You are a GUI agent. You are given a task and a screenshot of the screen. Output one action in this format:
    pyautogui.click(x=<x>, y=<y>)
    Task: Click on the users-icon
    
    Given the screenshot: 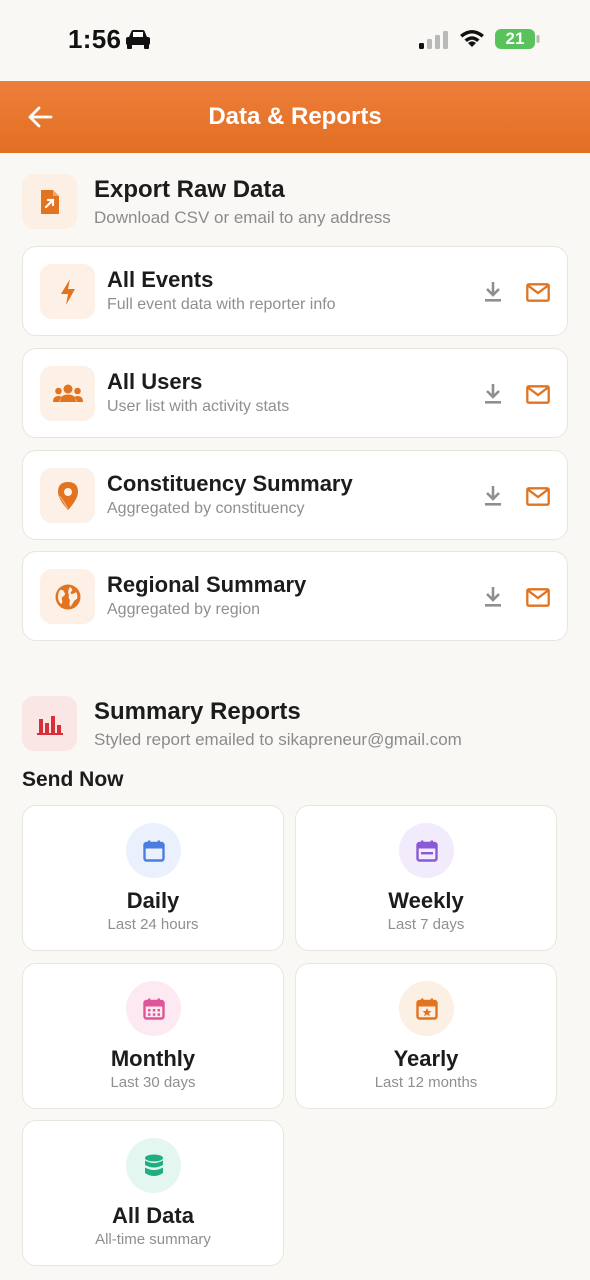 What is the action you would take?
    pyautogui.click(x=67, y=393)
    